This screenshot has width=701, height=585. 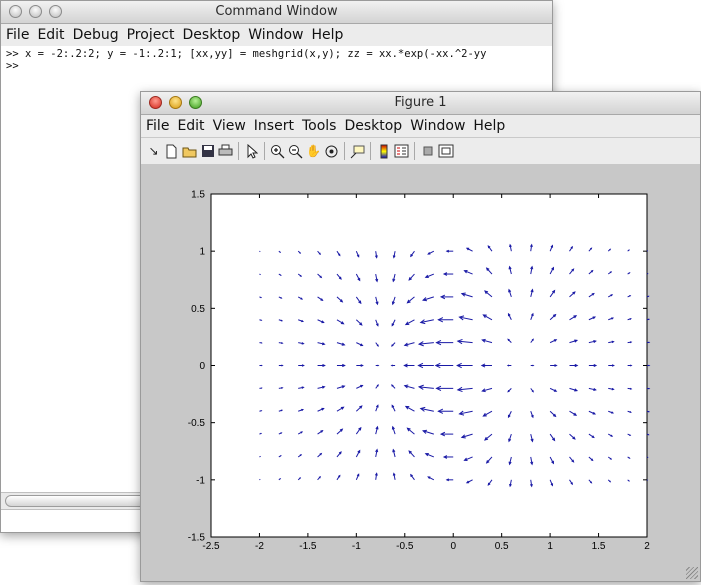 I want to click on hide-plot-tools-icon, so click(x=427, y=151).